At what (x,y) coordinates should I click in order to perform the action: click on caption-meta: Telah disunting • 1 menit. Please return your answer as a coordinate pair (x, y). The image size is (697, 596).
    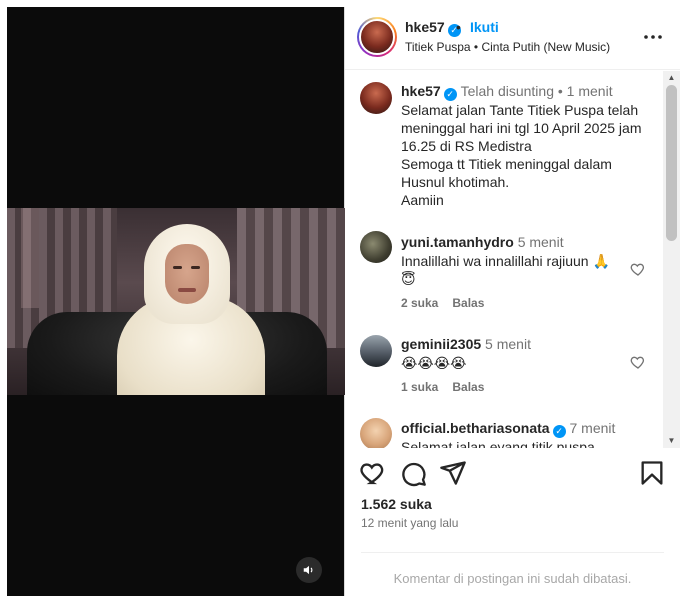
    Looking at the image, I should click on (536, 91).